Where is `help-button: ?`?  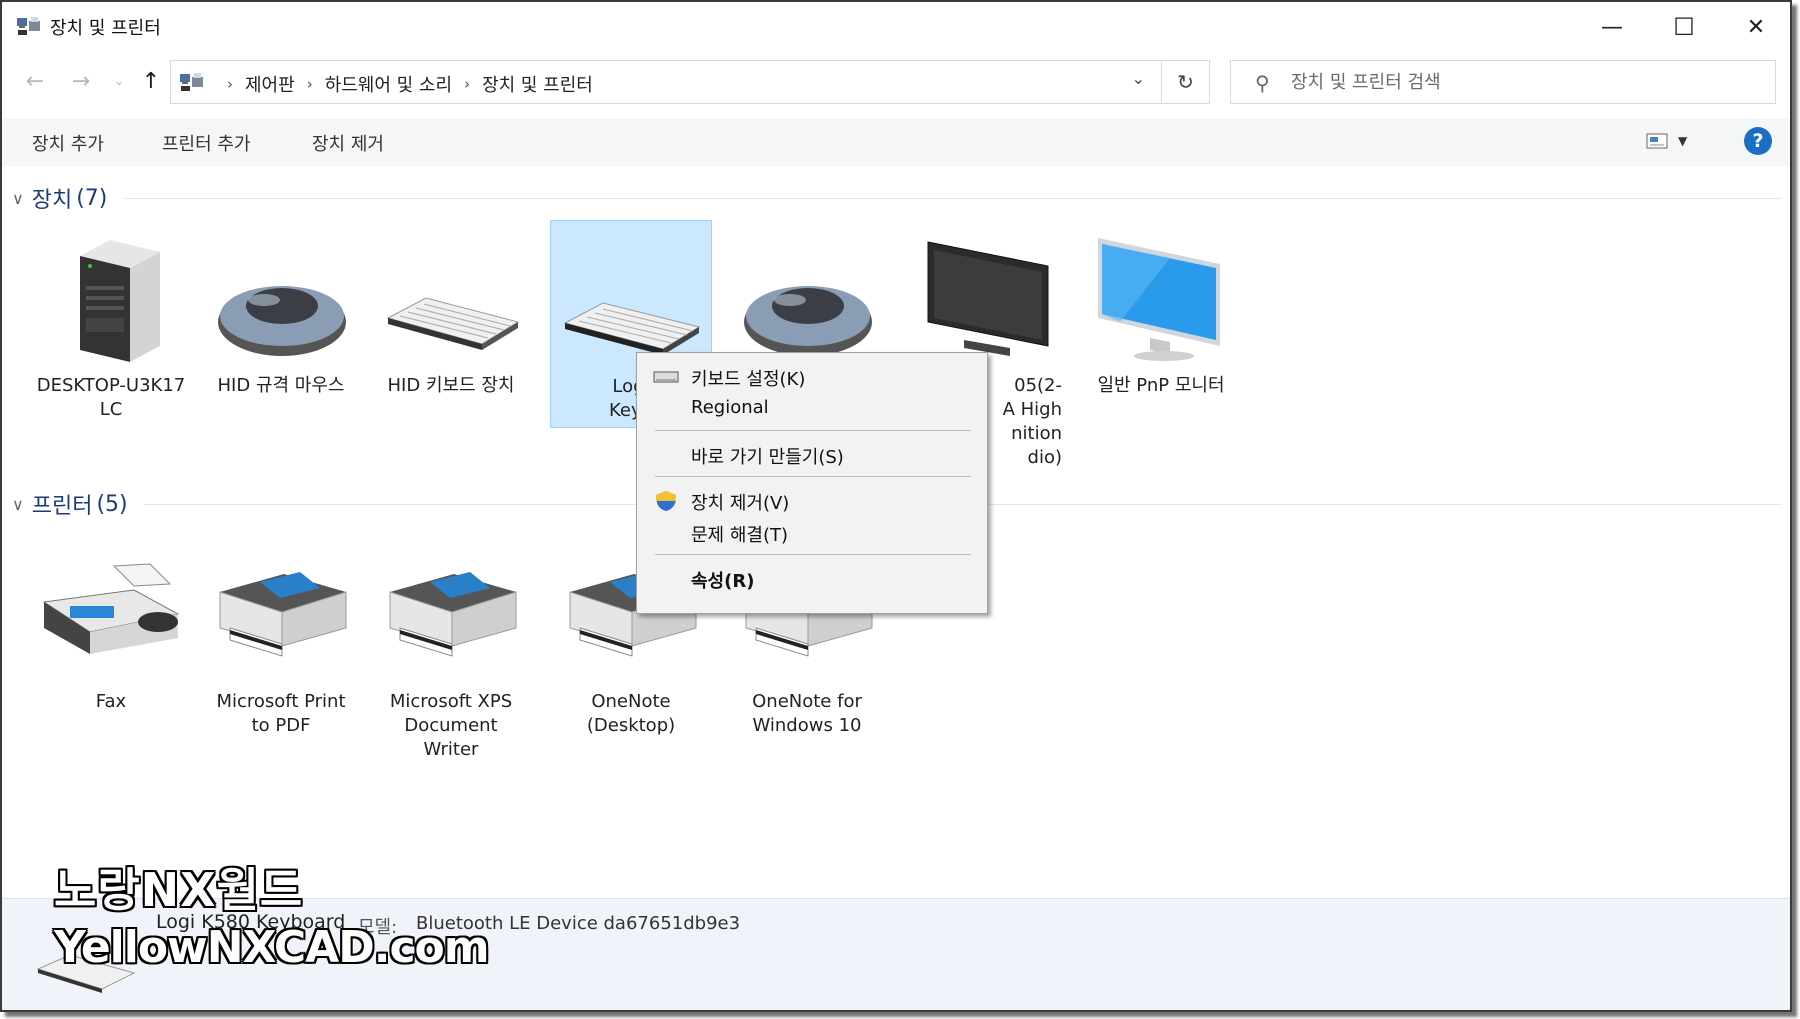 help-button: ? is located at coordinates (1758, 141).